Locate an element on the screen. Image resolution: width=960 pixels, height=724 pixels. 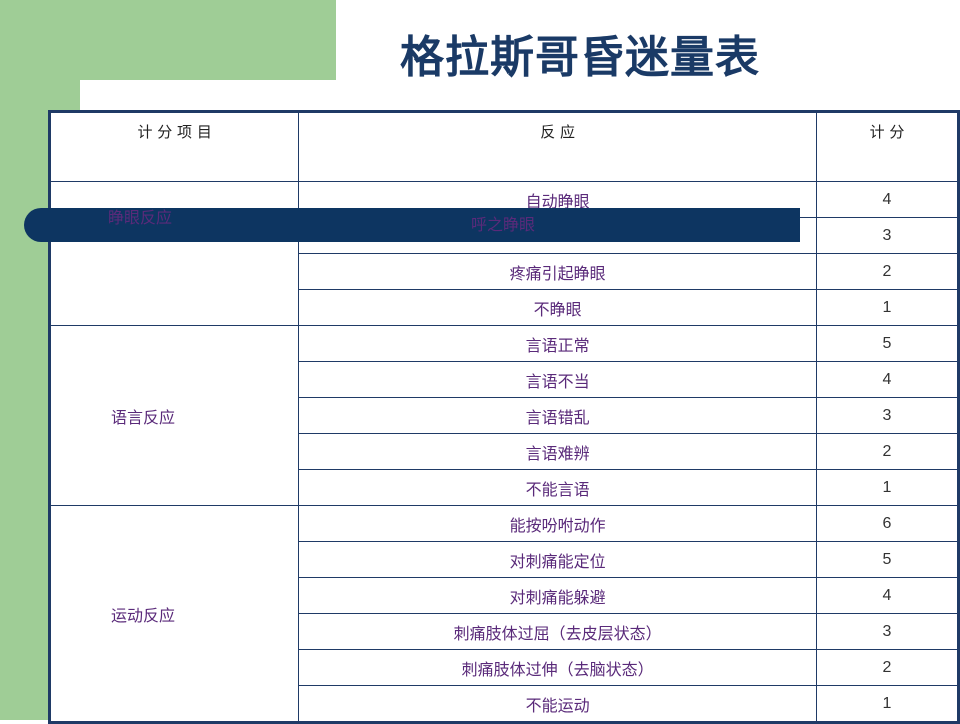
header-response: 反 应 is located at coordinates (557, 146).